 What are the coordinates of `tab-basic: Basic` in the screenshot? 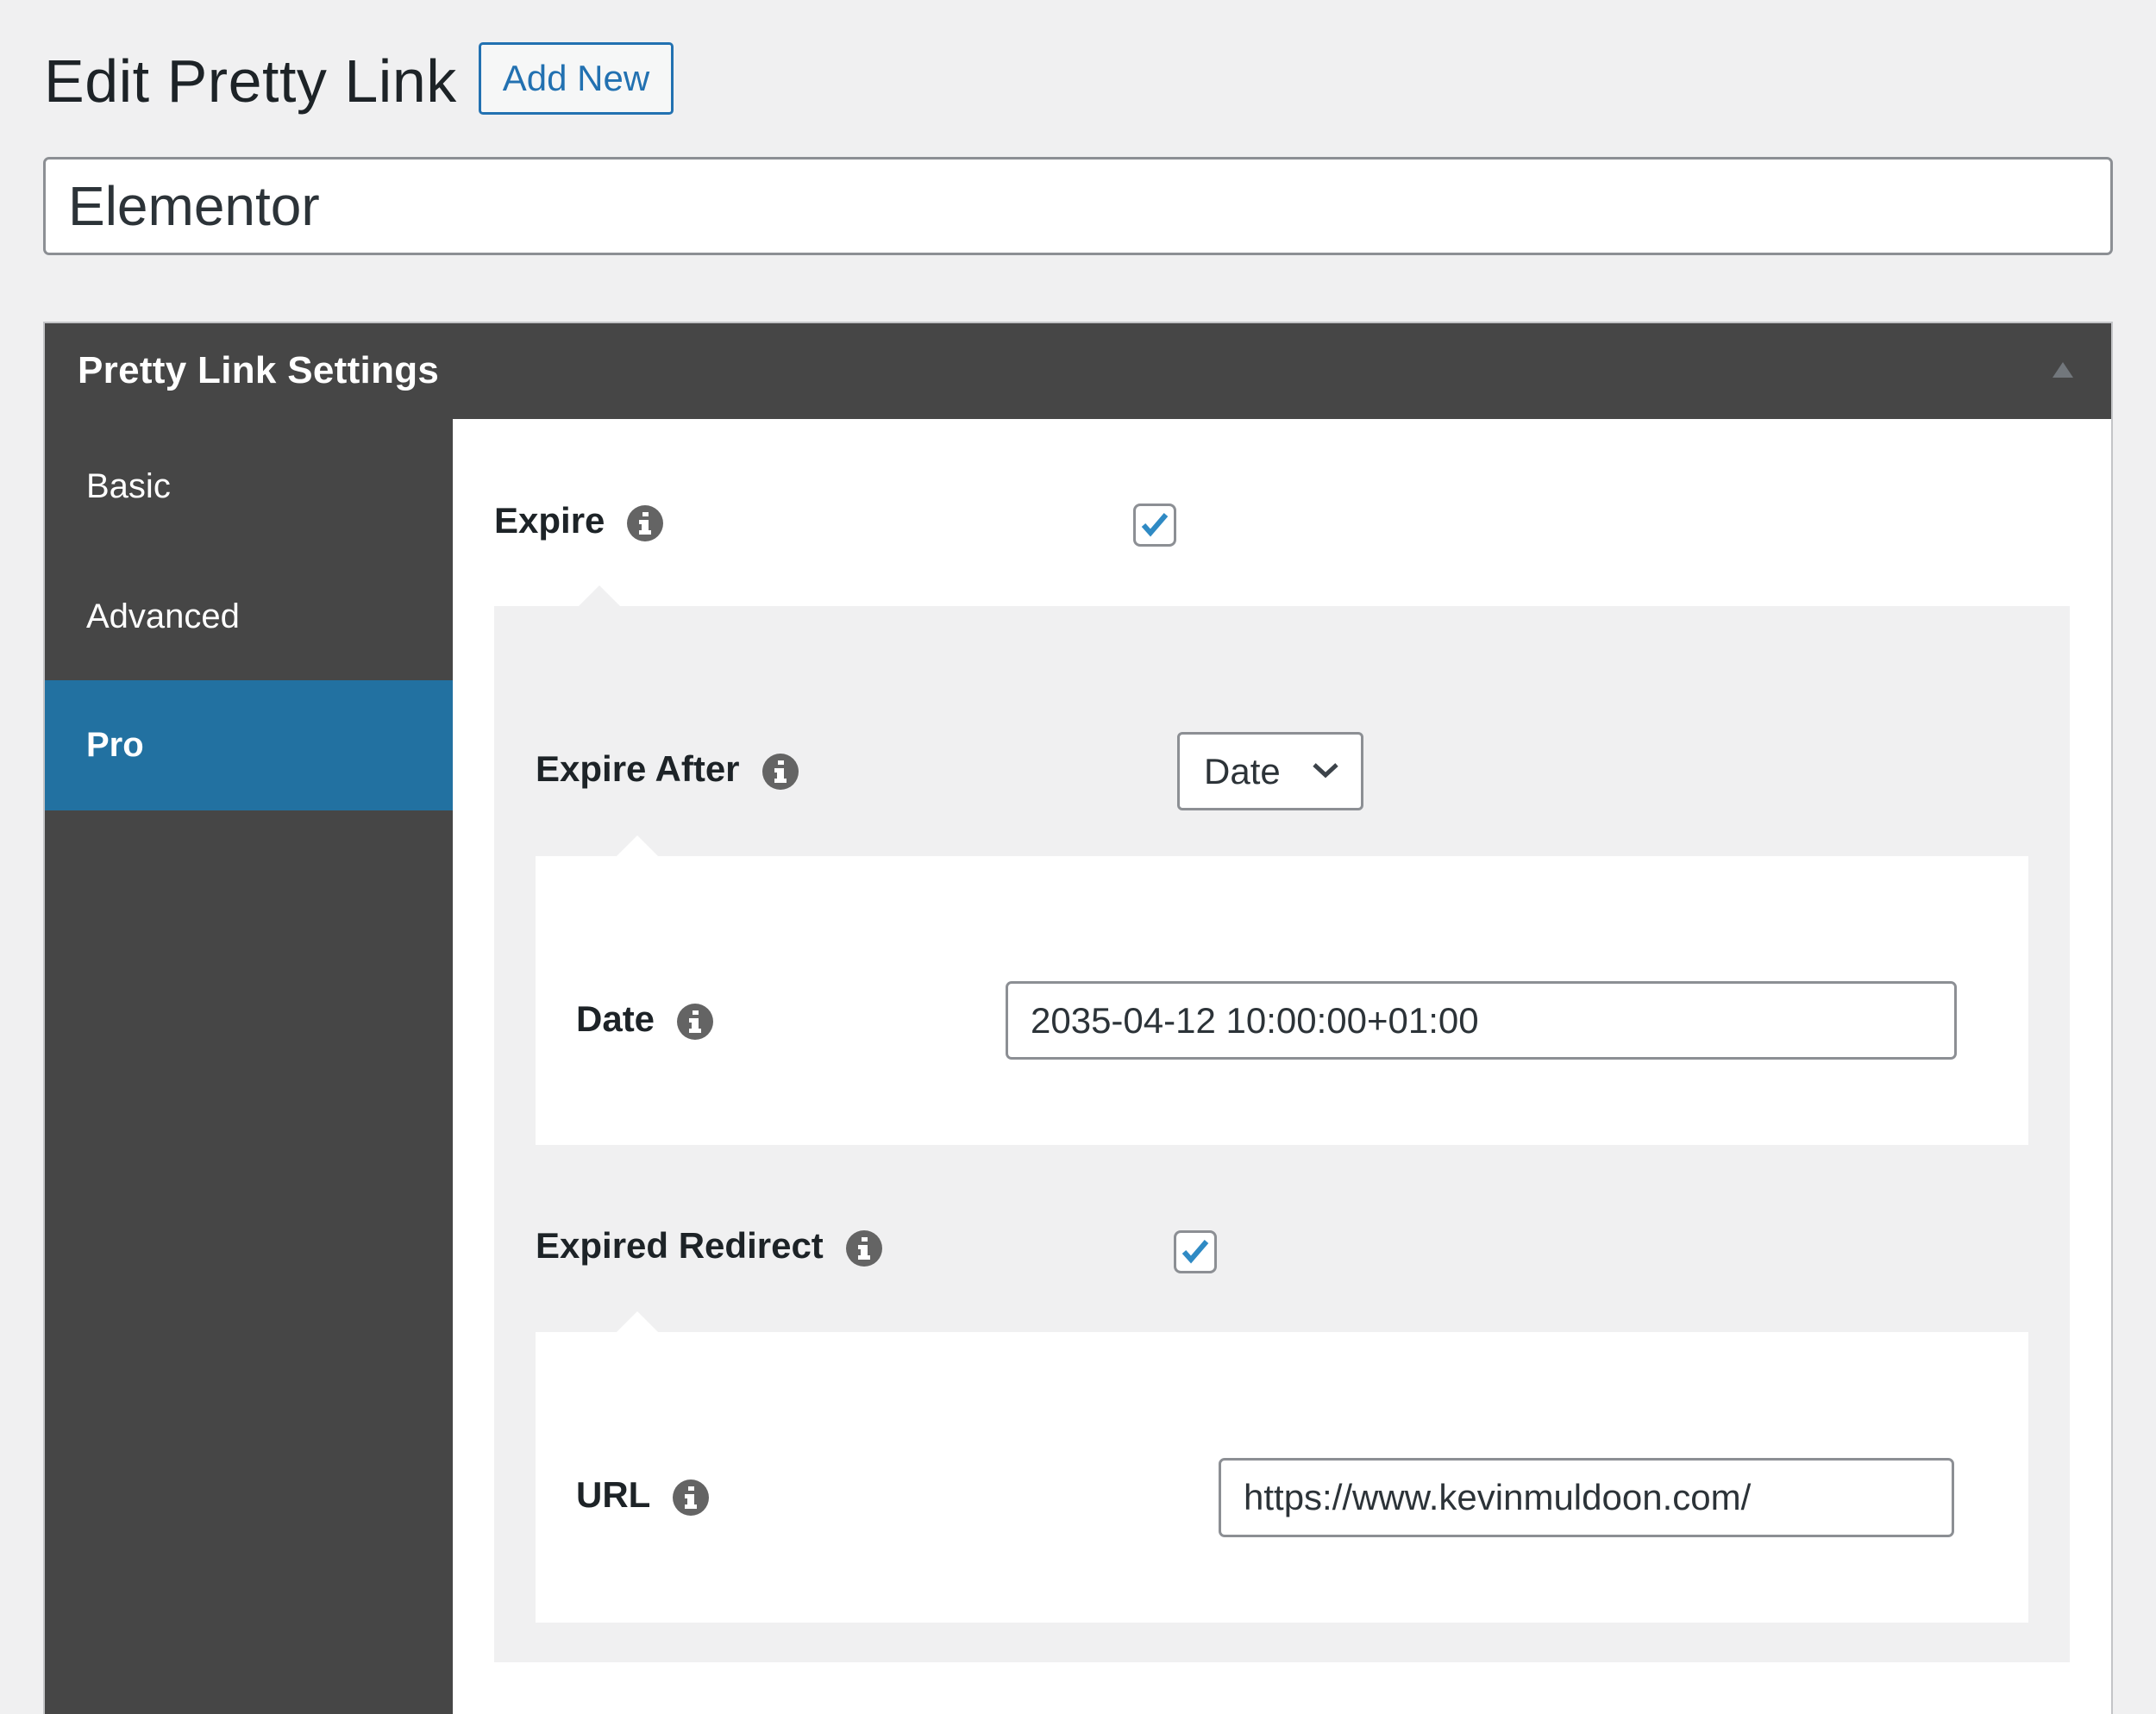 It's located at (249, 487).